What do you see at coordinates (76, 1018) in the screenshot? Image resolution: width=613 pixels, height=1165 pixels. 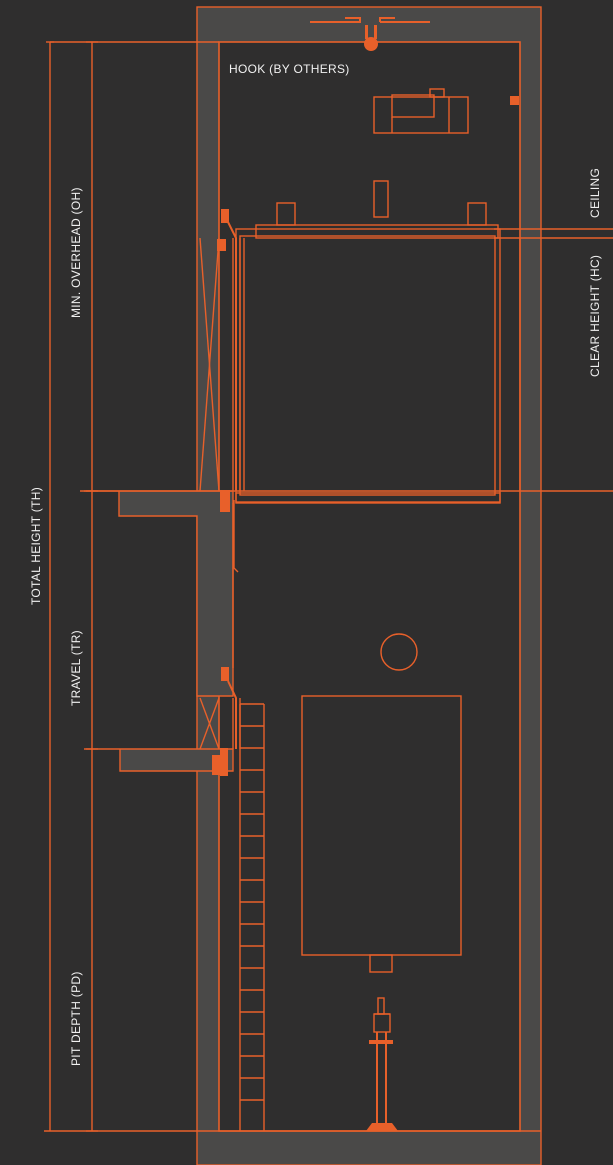 I see `pit-depth-label: PIT DEPTH (PD)` at bounding box center [76, 1018].